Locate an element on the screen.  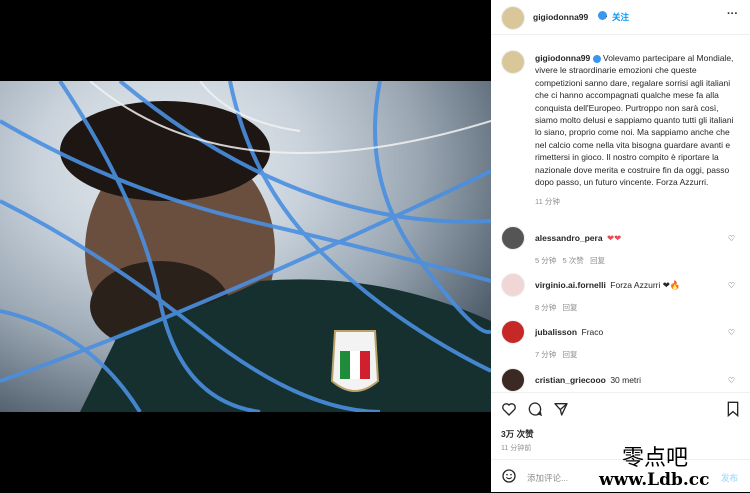
author-username: gigiodonna99 is located at coordinates (560, 17).